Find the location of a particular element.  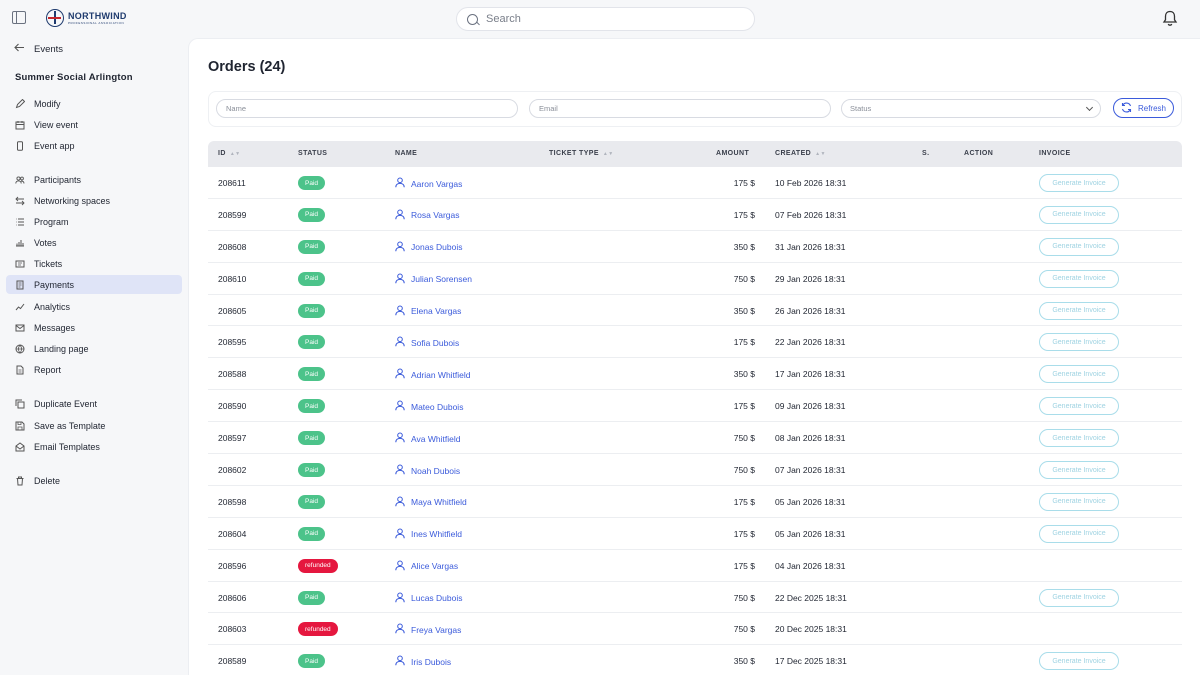

order-id: 208595 is located at coordinates (232, 342).